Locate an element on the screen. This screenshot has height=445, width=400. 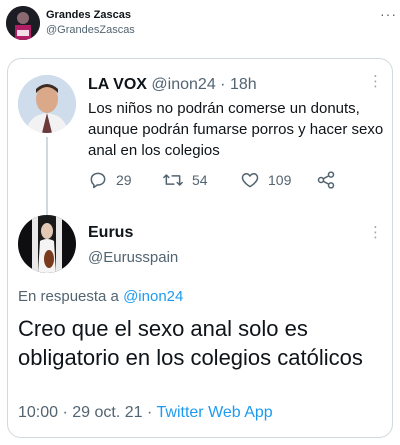
outer-handle: @GrandesZascas is located at coordinates (90, 30).